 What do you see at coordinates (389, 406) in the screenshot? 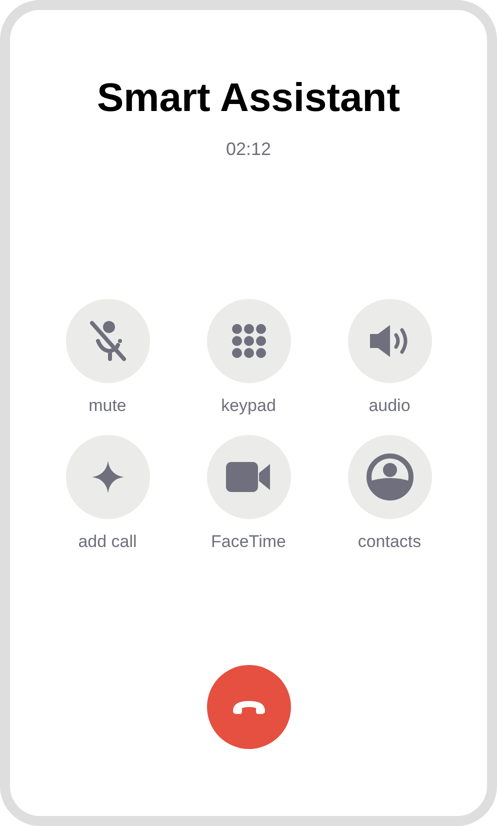
I see `control-label: audio` at bounding box center [389, 406].